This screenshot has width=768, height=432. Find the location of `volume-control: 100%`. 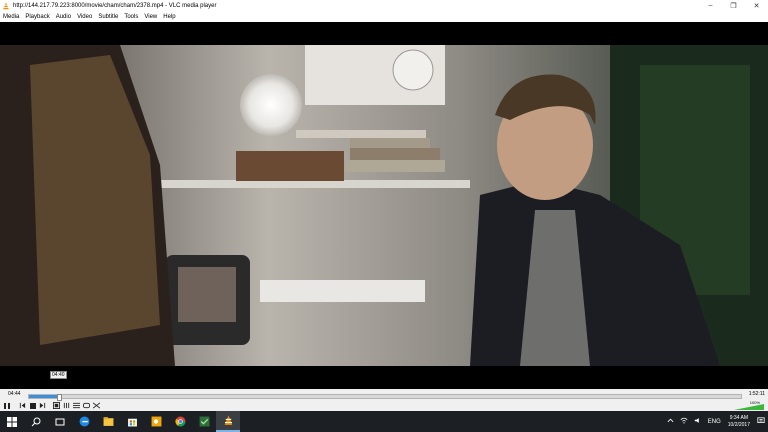

volume-control: 100% is located at coordinates (748, 405).